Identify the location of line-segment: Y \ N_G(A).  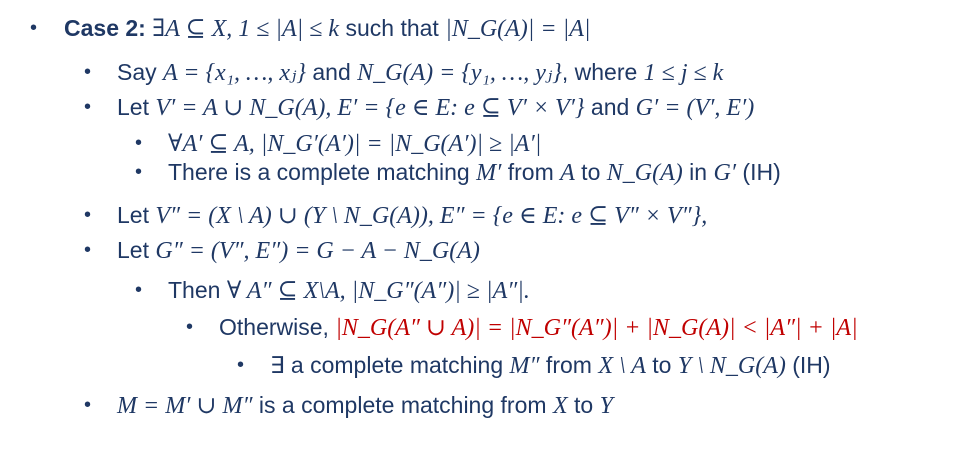
(731, 366).